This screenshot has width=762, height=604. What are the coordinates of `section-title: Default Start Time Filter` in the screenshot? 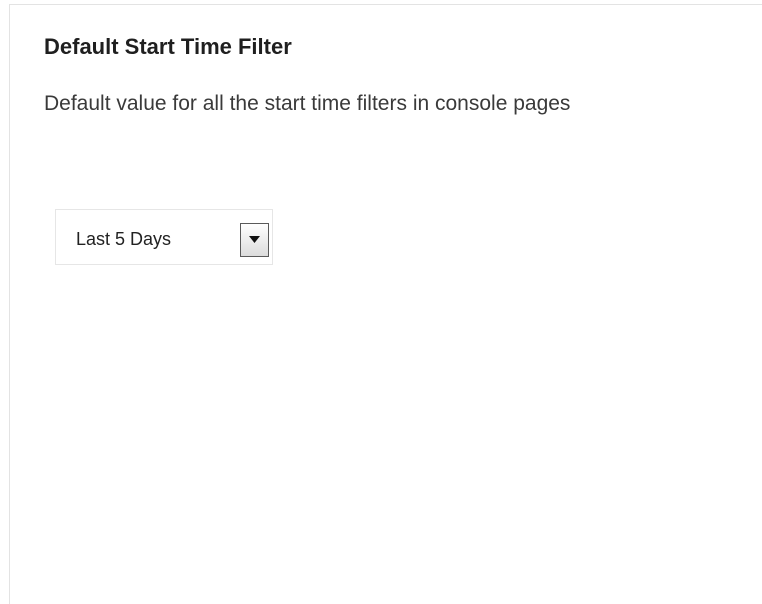 It's located at (168, 46).